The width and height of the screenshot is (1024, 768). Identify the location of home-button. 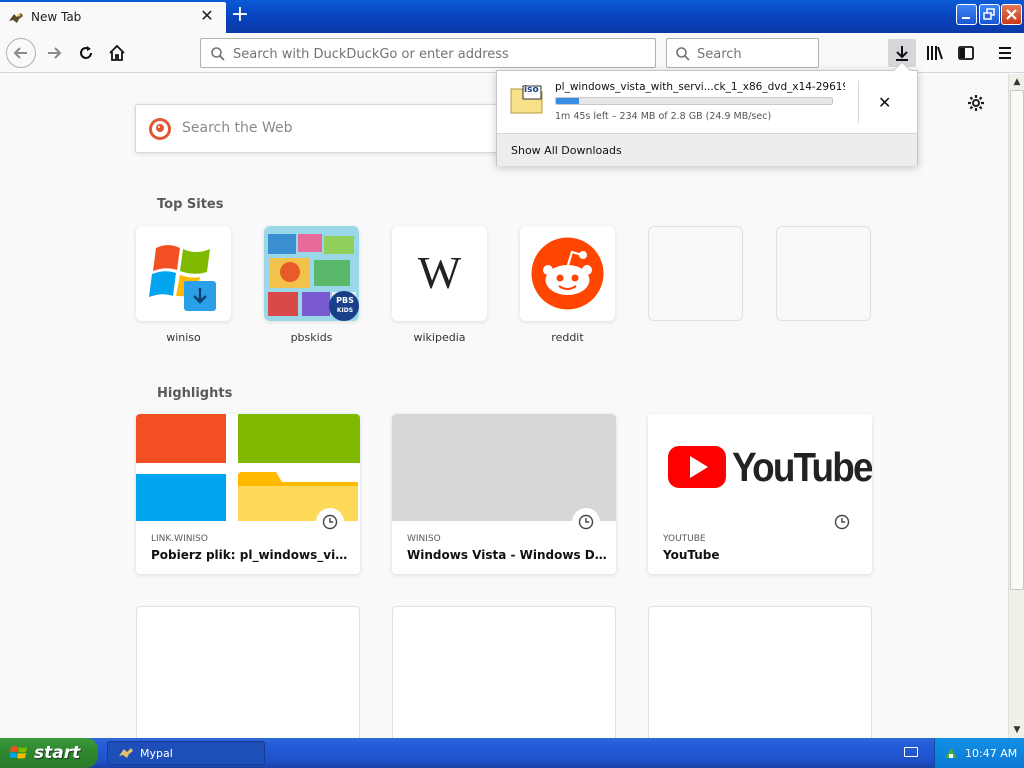
(117, 53).